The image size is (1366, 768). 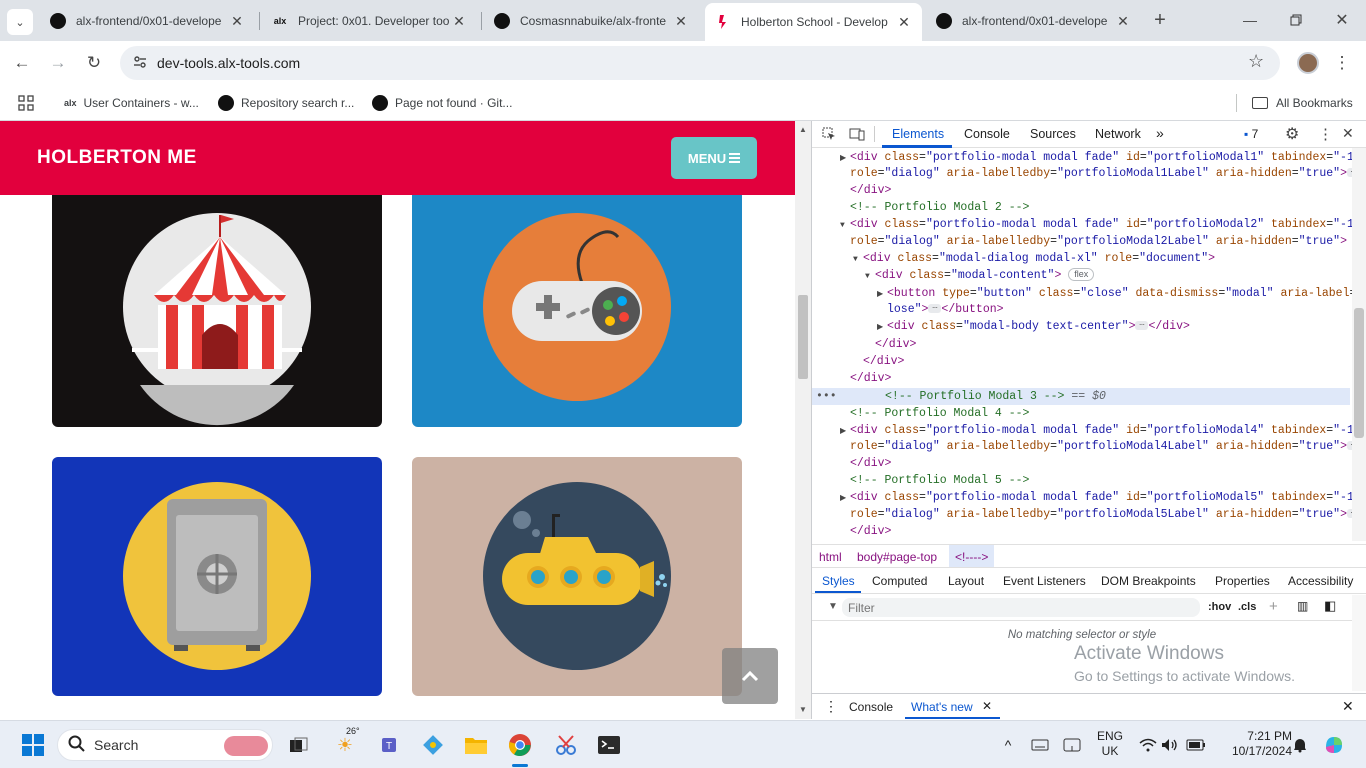 What do you see at coordinates (433, 745) in the screenshot?
I see `git-app-icon` at bounding box center [433, 745].